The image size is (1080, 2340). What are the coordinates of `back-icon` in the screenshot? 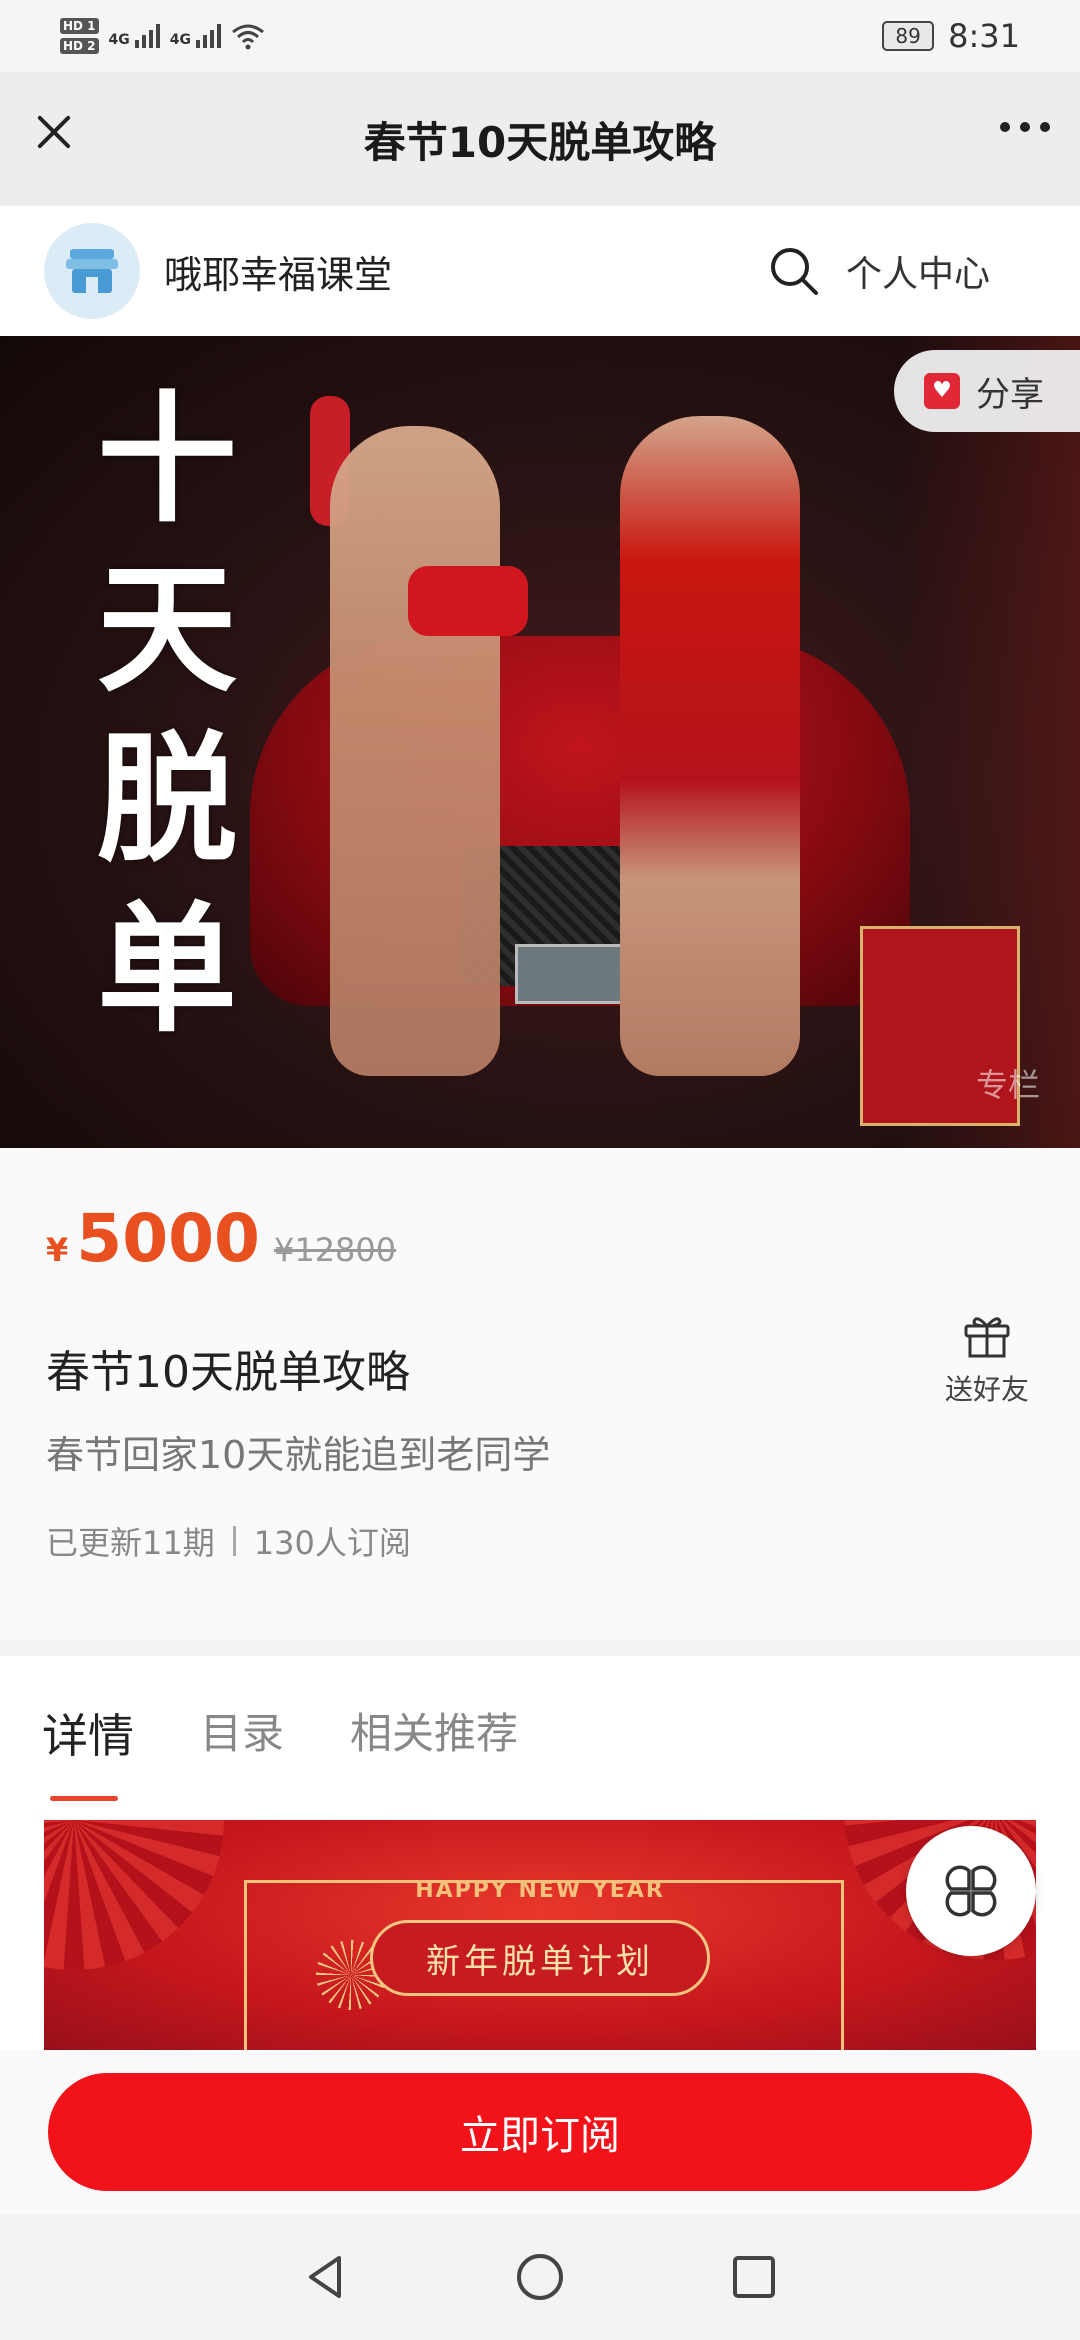 It's located at (326, 2277).